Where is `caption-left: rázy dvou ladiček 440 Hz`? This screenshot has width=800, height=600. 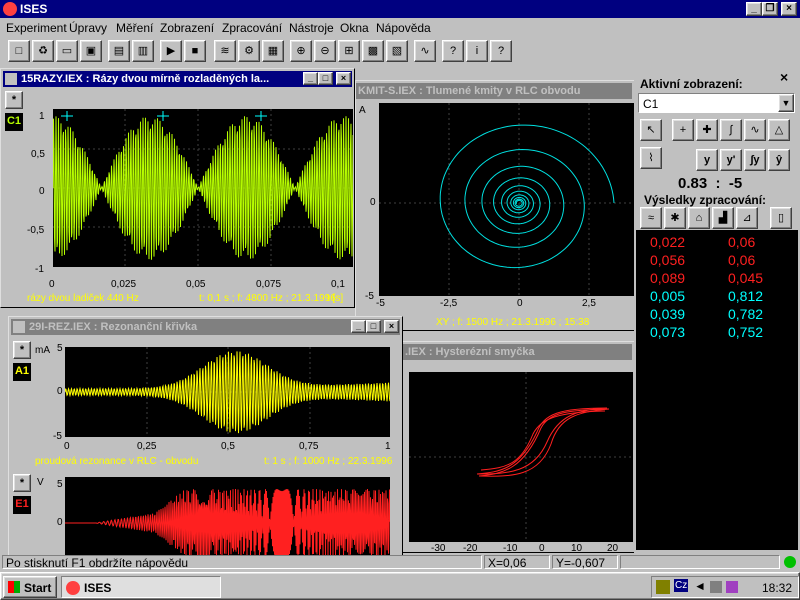
caption-left: rázy dvou ladiček 440 Hz is located at coordinates (83, 298).